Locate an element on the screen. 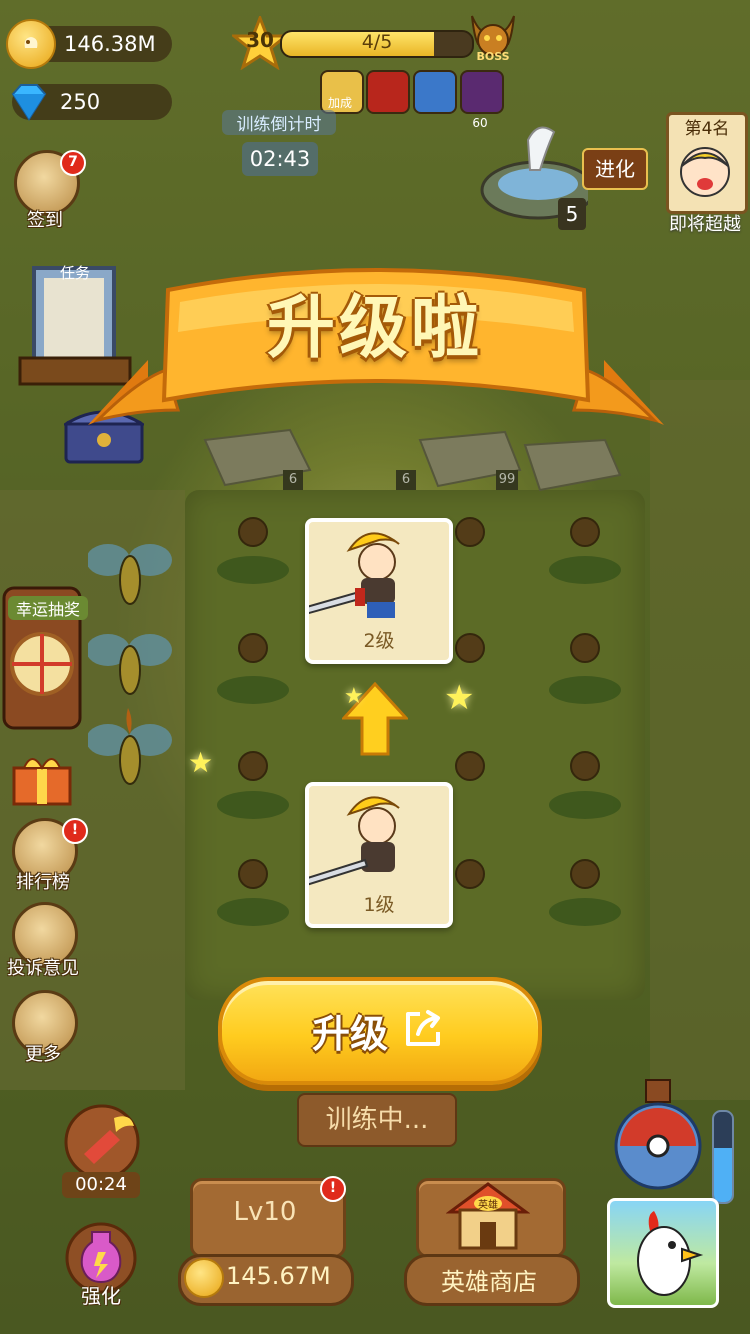 The width and height of the screenshot is (750, 1334). leaderboard-label: 排行榜 is located at coordinates (43, 882).